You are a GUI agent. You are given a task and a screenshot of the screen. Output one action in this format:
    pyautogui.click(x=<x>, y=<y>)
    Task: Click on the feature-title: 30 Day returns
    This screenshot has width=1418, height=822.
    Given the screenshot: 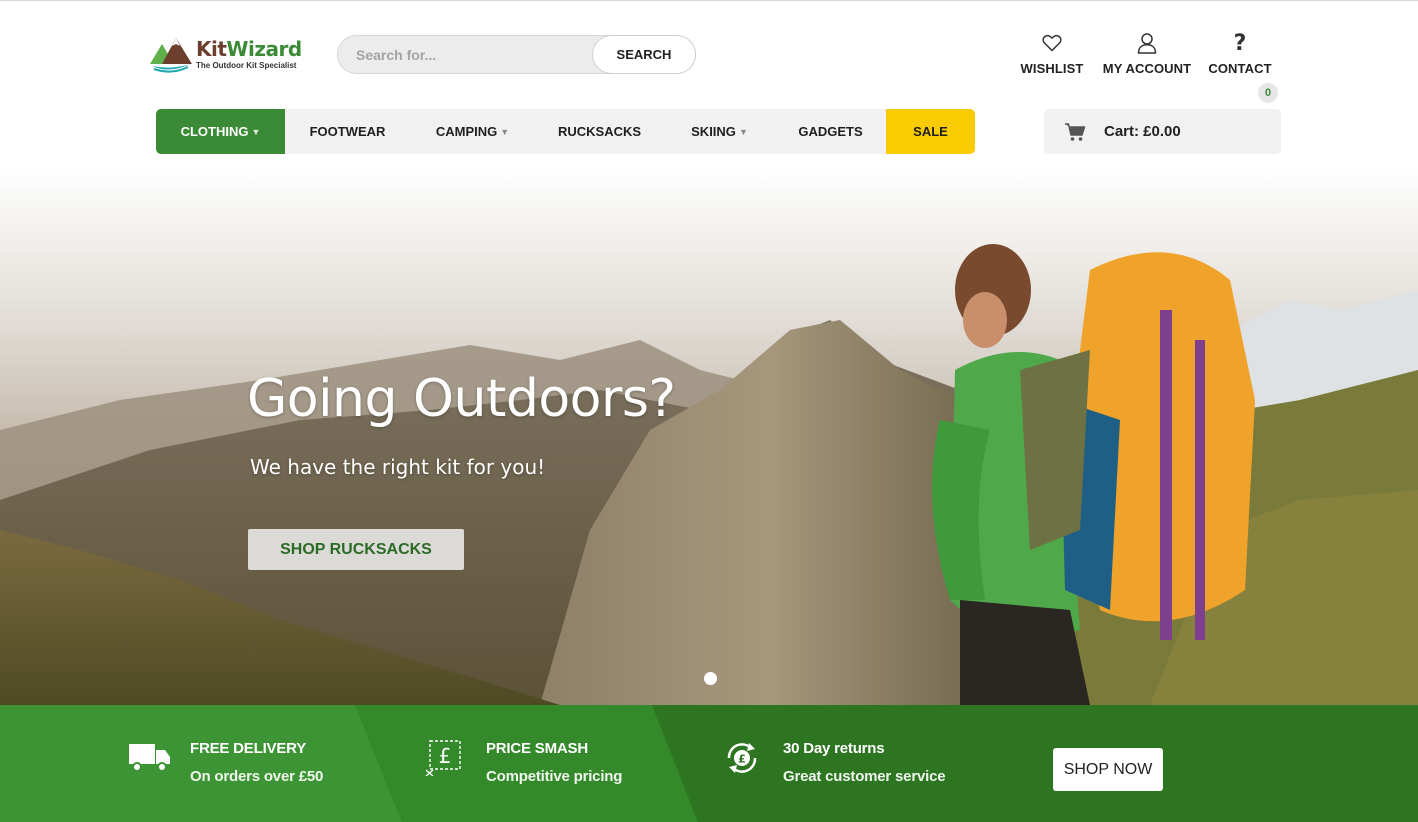 What is the action you would take?
    pyautogui.click(x=834, y=748)
    